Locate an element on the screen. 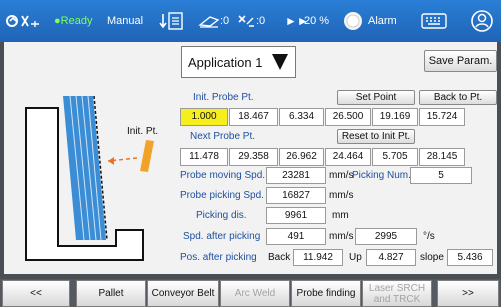 The height and width of the screenshot is (307, 501). reset-to-init-button: Reset to Init Pt. is located at coordinates (376, 136).